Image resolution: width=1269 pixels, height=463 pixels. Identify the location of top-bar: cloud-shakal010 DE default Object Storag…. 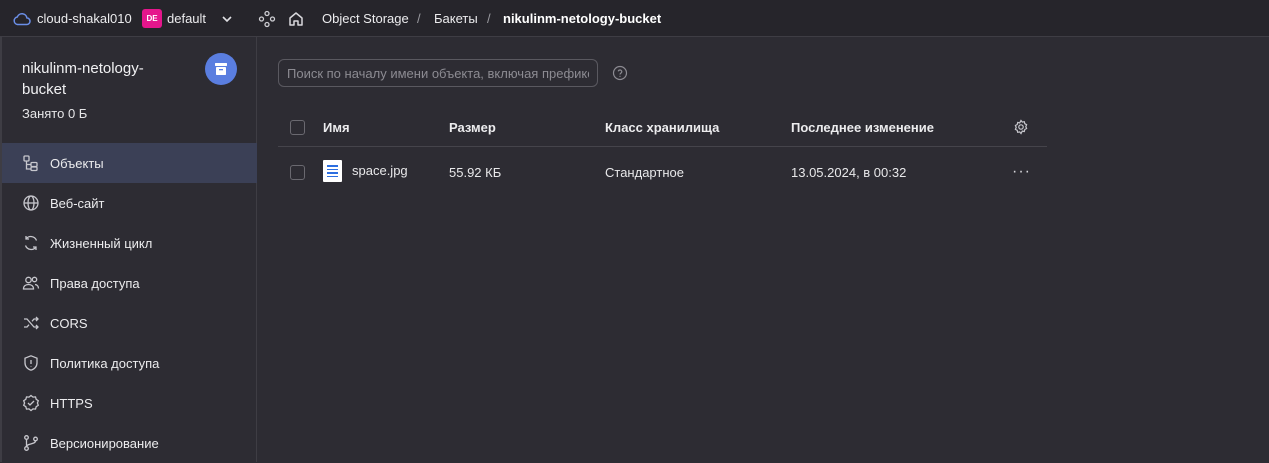
(634, 18).